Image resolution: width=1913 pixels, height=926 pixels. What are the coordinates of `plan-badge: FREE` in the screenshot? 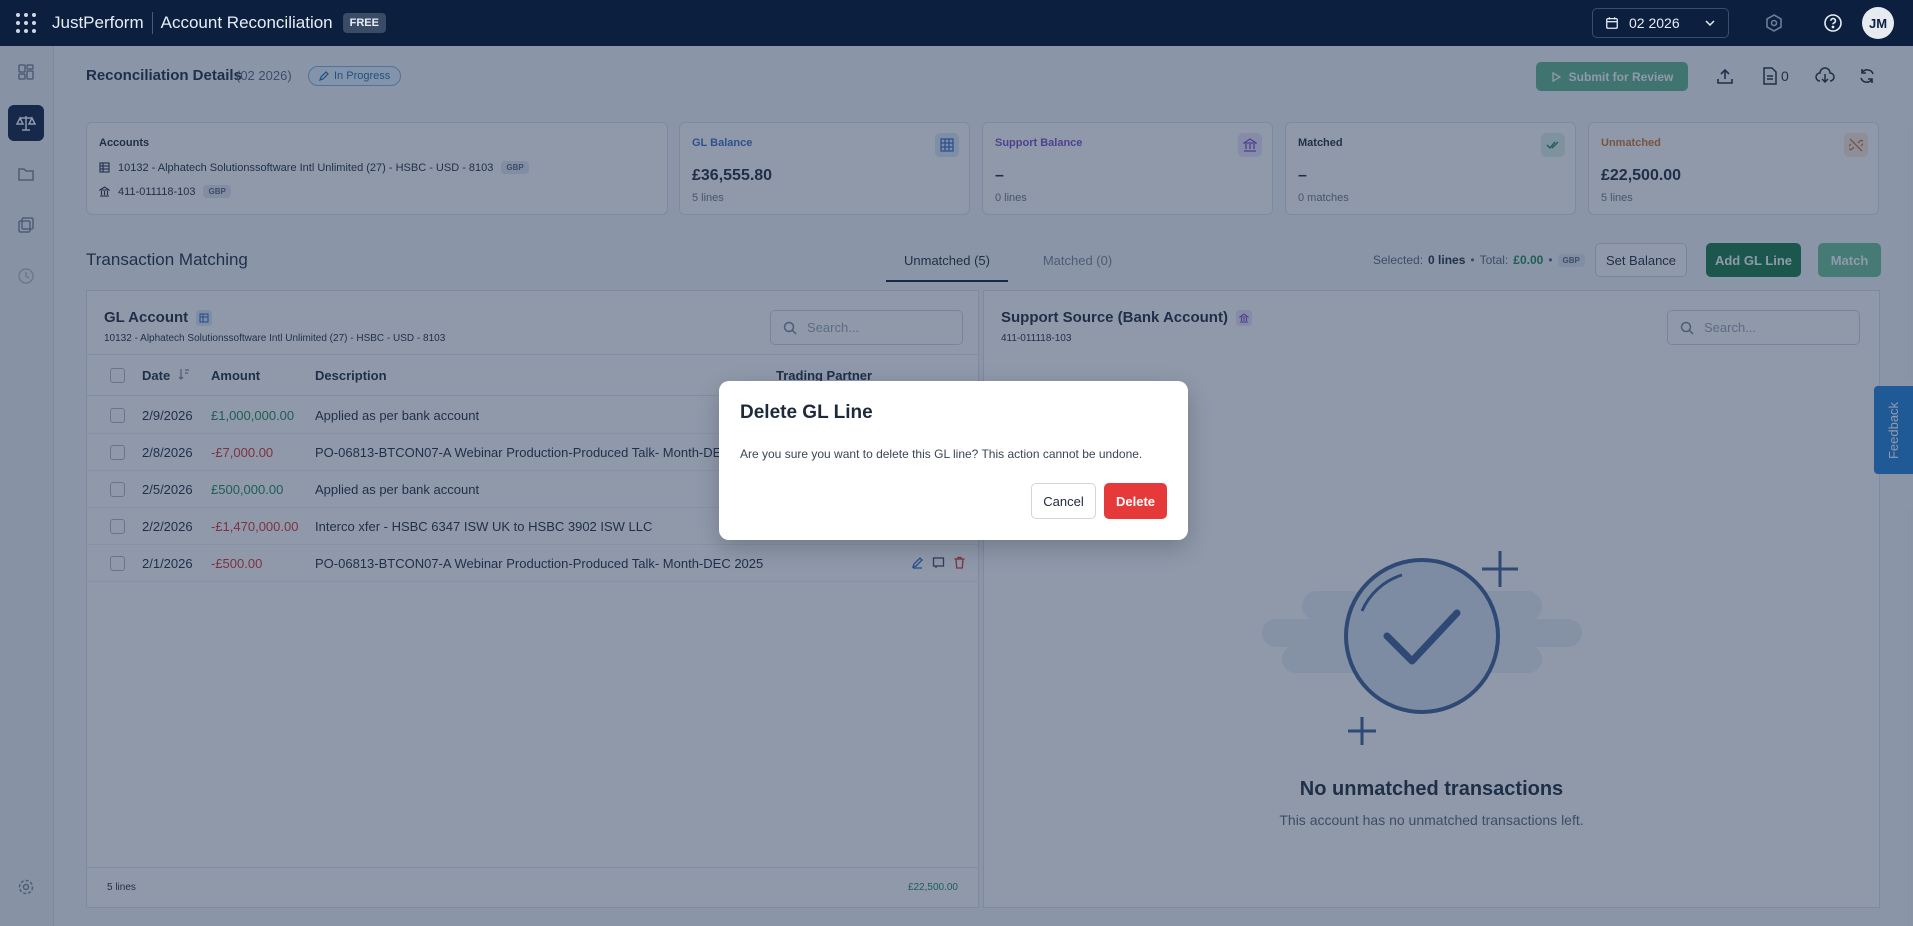 It's located at (364, 23).